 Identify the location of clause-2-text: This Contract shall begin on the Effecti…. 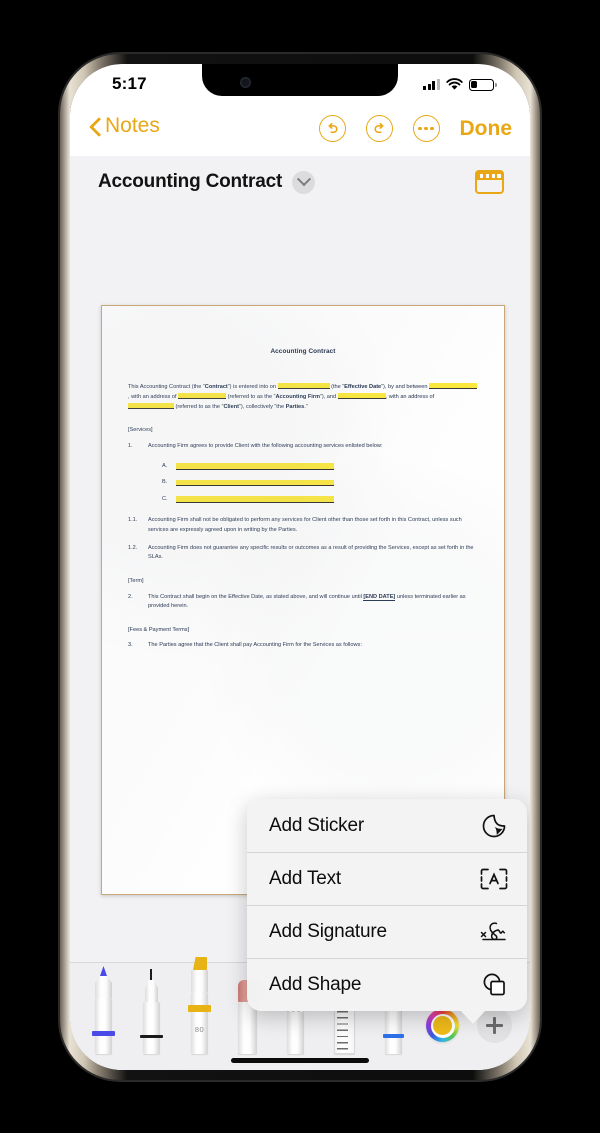
(313, 602).